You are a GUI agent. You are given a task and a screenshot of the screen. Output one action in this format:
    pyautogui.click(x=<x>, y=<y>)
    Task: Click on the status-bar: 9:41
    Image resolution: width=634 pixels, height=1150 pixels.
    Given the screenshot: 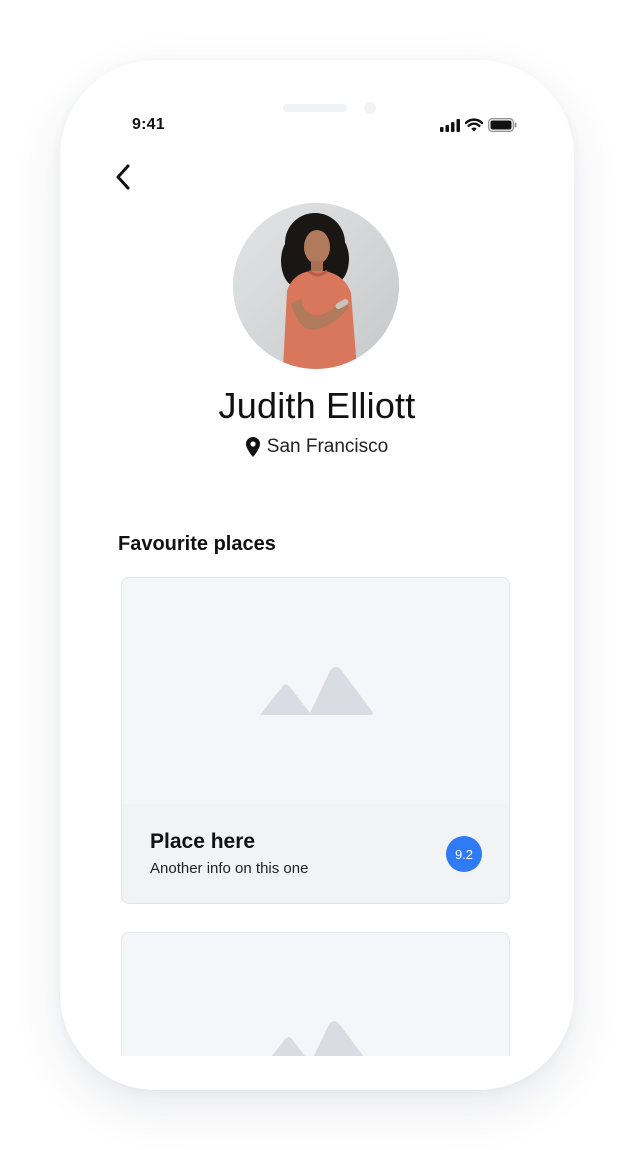 What is the action you would take?
    pyautogui.click(x=317, y=105)
    